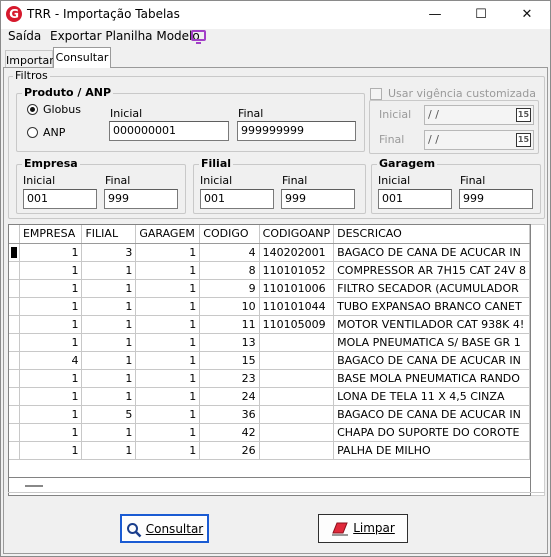 The height and width of the screenshot is (557, 551). Describe the element at coordinates (229, 306) in the screenshot. I see `cell-codigo: 10` at that location.